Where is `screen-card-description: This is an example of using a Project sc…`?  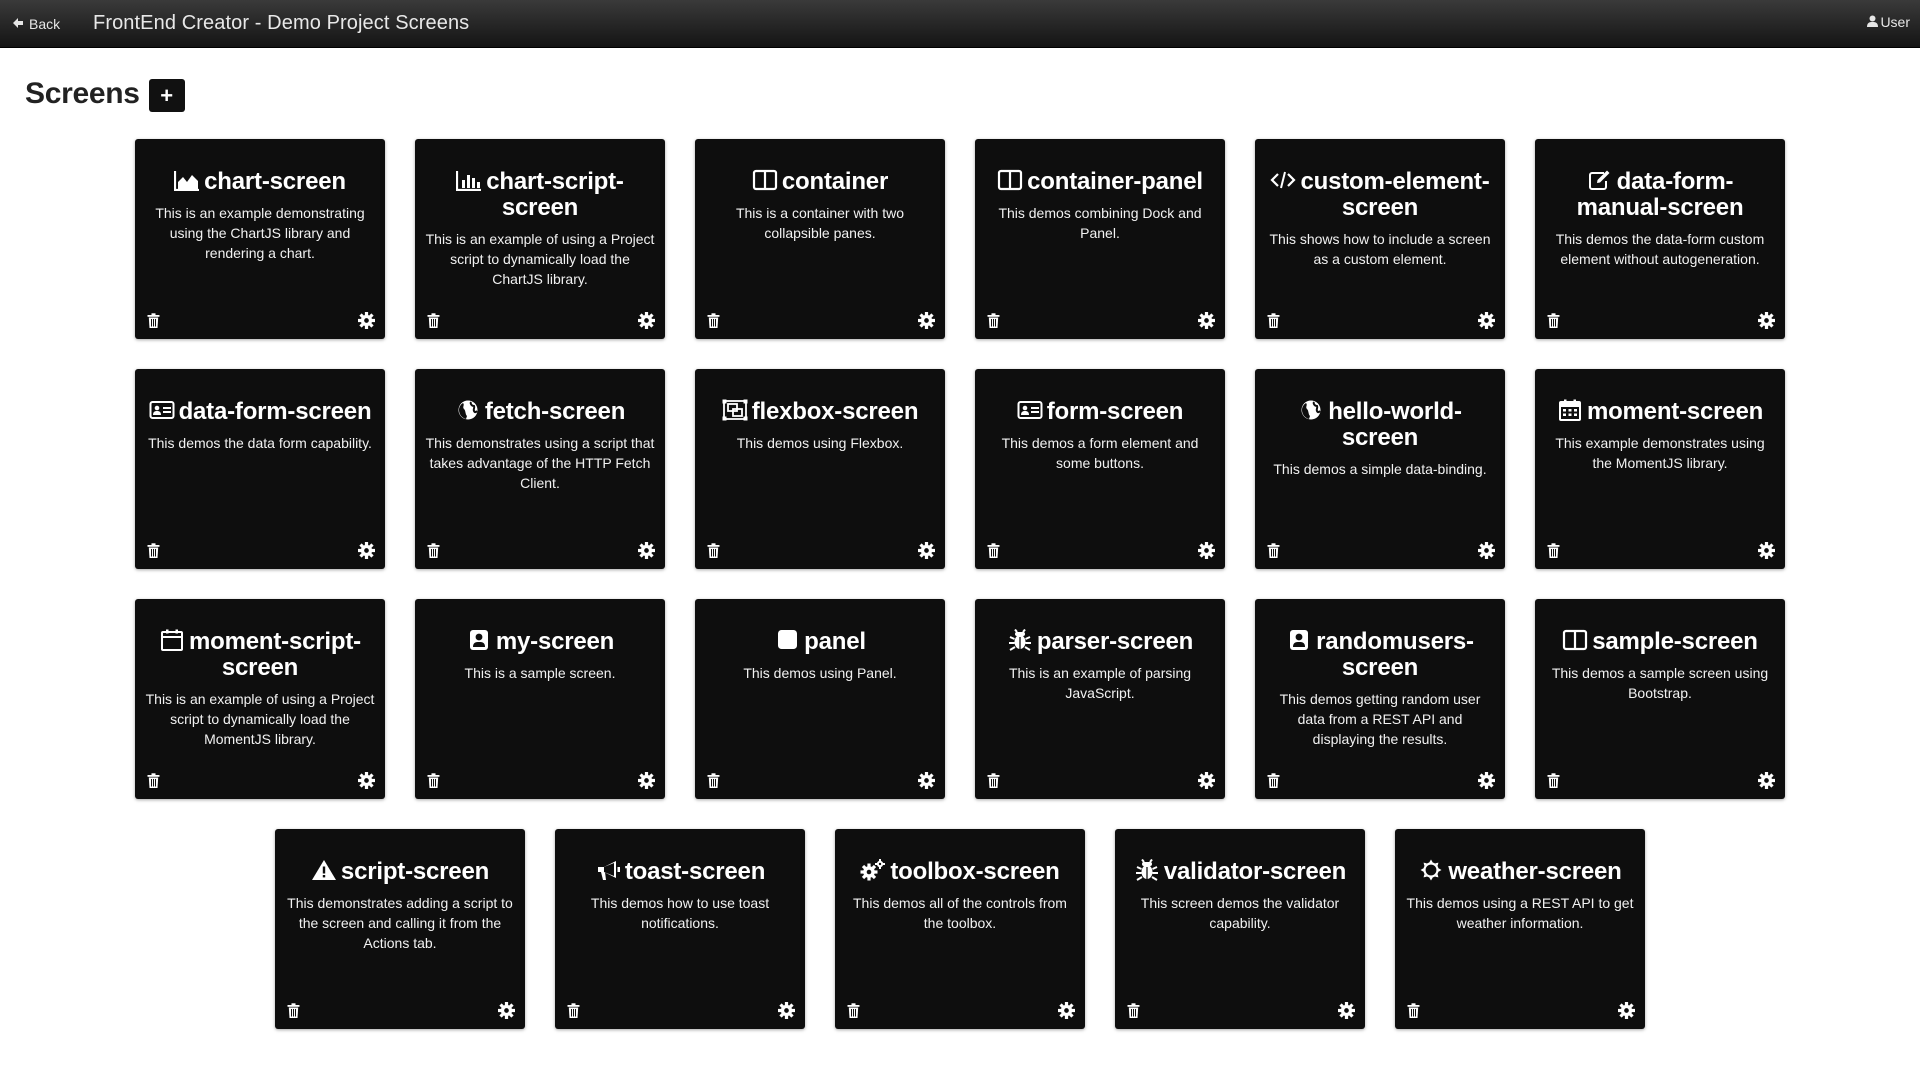 screen-card-description: This is an example of using a Project sc… is located at coordinates (260, 719).